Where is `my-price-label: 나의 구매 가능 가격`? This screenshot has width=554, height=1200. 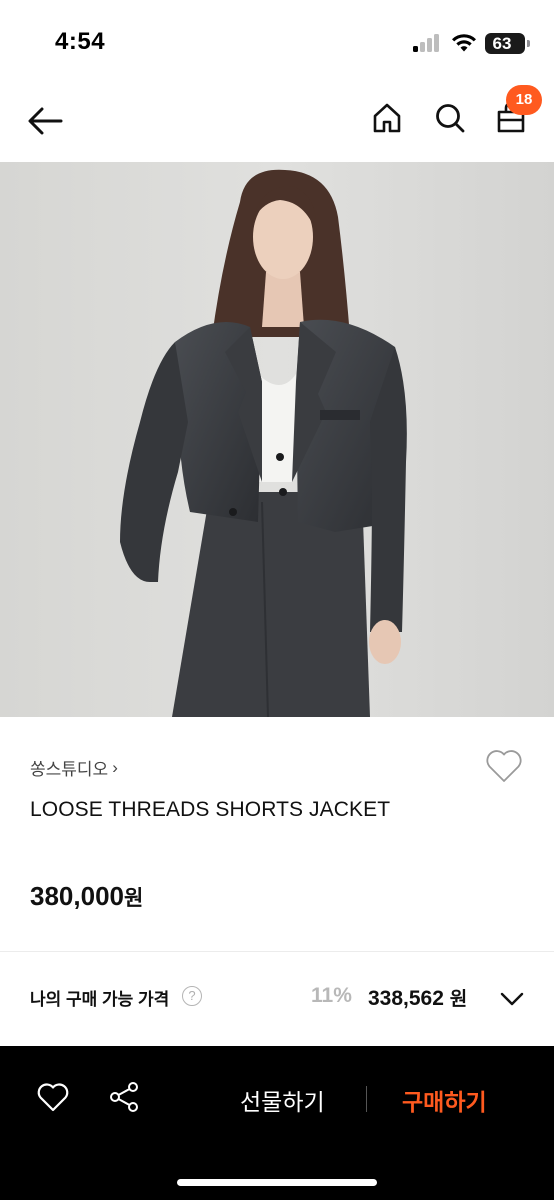 my-price-label: 나의 구매 가능 가격 is located at coordinates (100, 999).